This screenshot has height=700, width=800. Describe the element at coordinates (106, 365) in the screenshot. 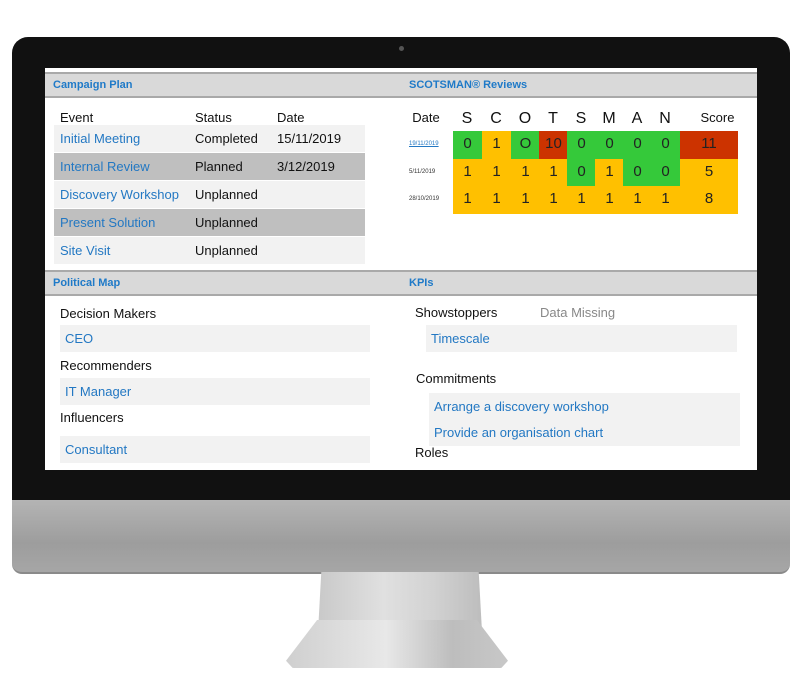

I see `recommenders-label: Recommenders` at that location.